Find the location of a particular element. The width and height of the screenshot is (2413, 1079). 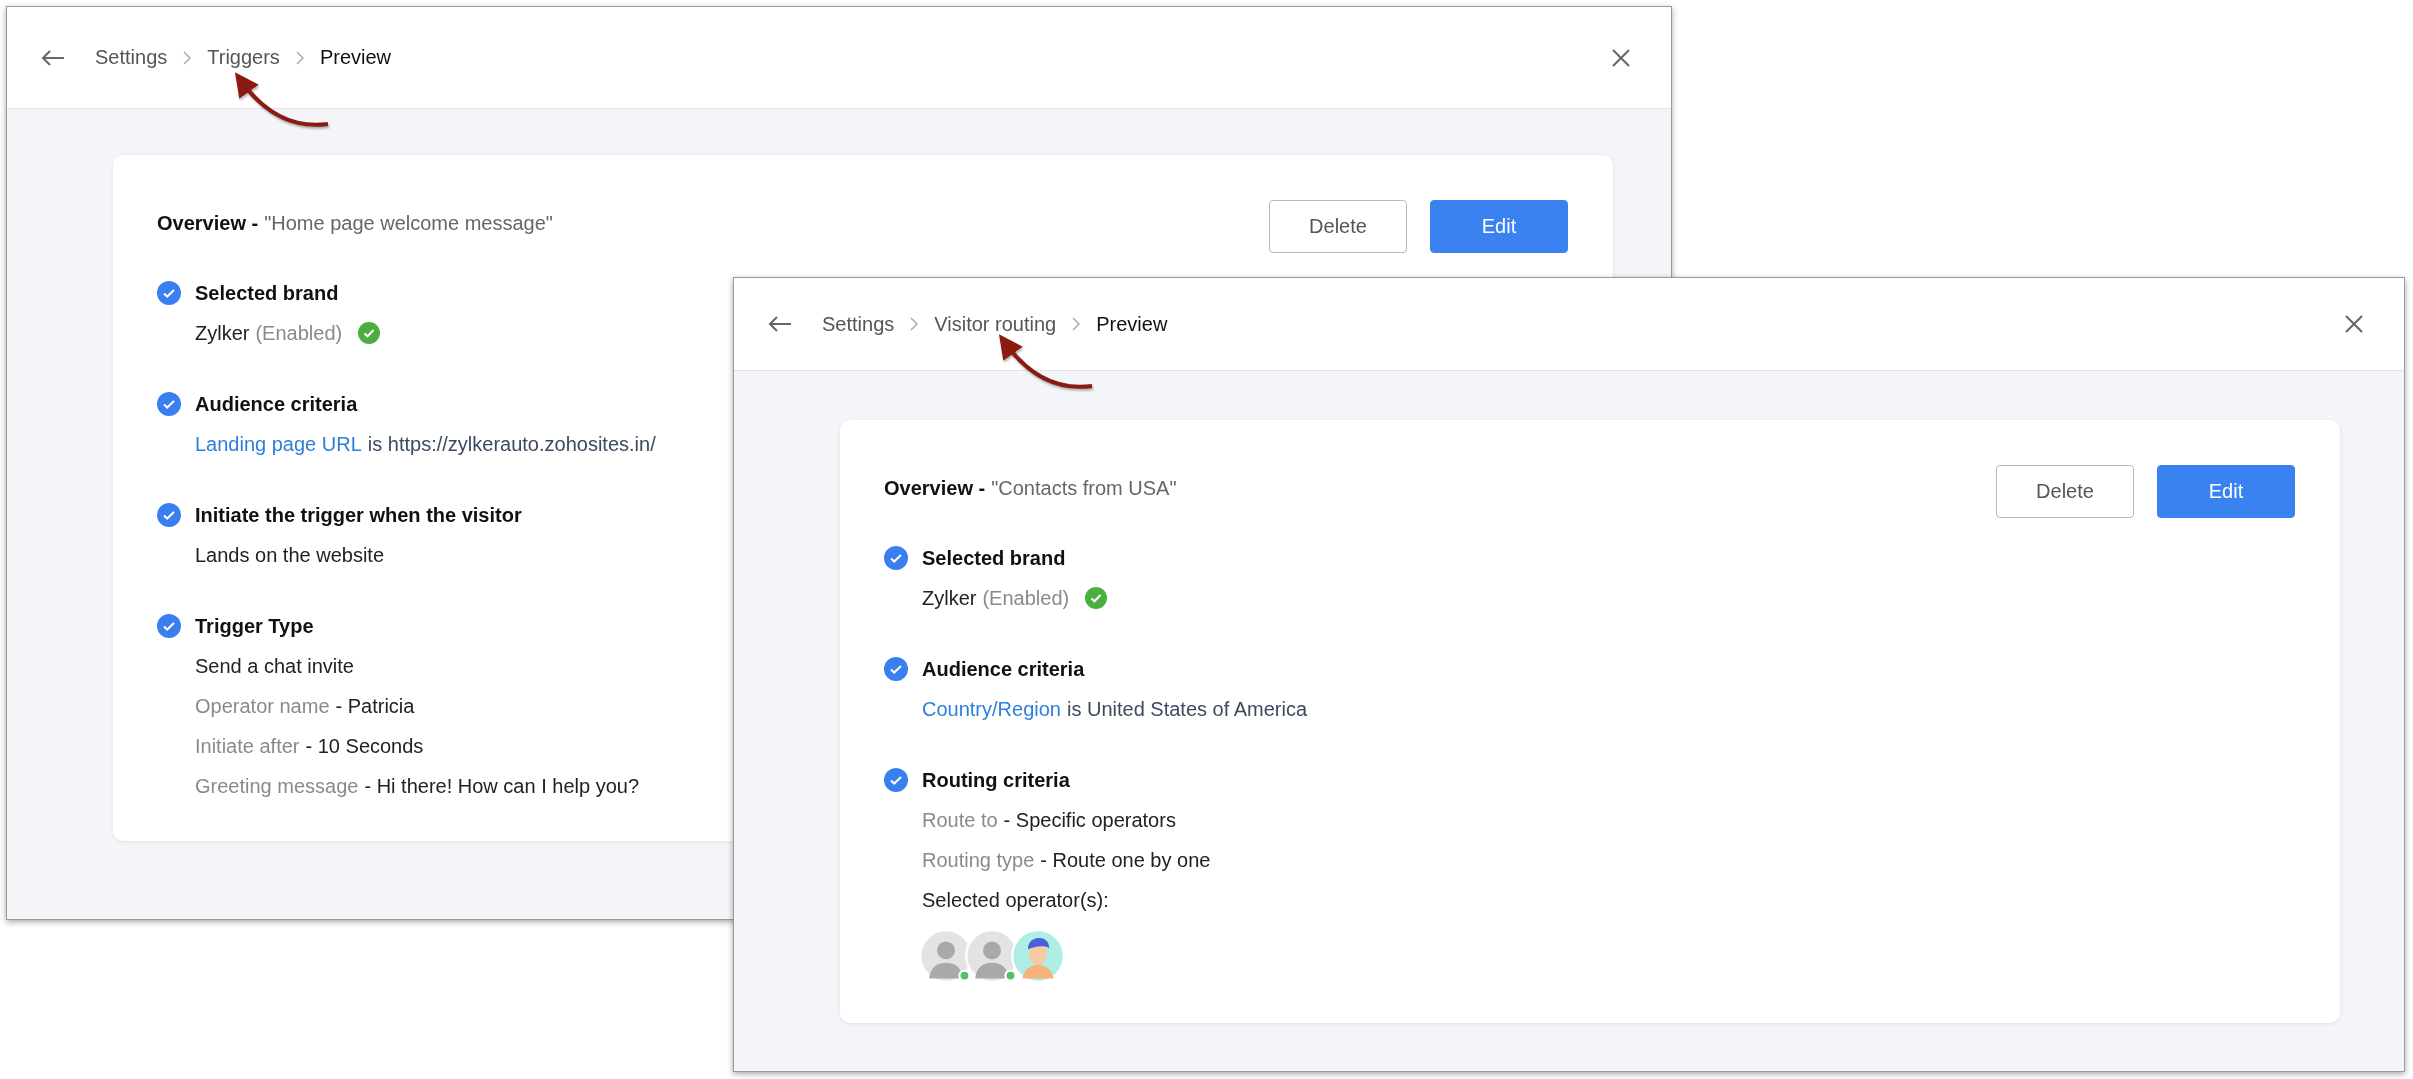

detail-label: Initiate after is located at coordinates (247, 746).